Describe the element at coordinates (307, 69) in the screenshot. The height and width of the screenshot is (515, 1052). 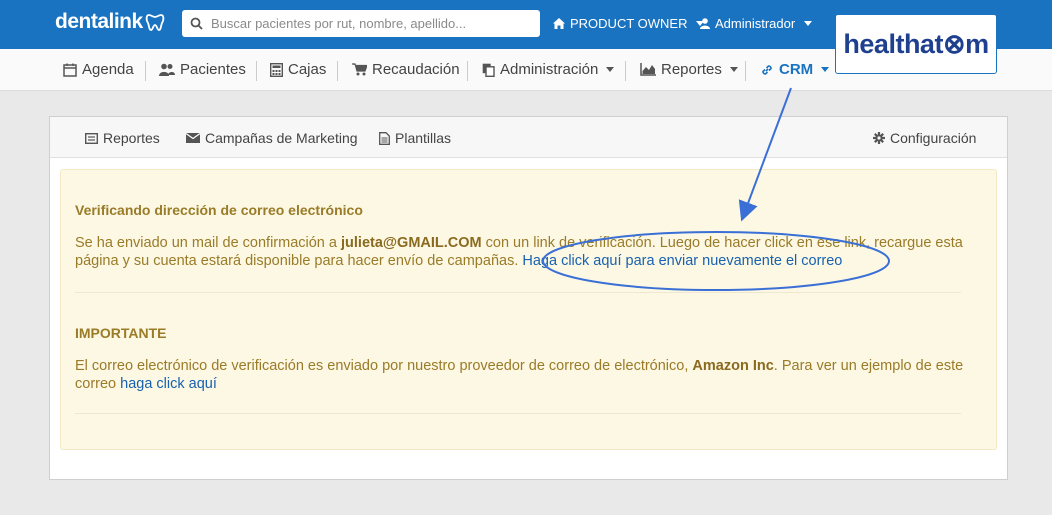
I see `nav-label: Cajas` at that location.